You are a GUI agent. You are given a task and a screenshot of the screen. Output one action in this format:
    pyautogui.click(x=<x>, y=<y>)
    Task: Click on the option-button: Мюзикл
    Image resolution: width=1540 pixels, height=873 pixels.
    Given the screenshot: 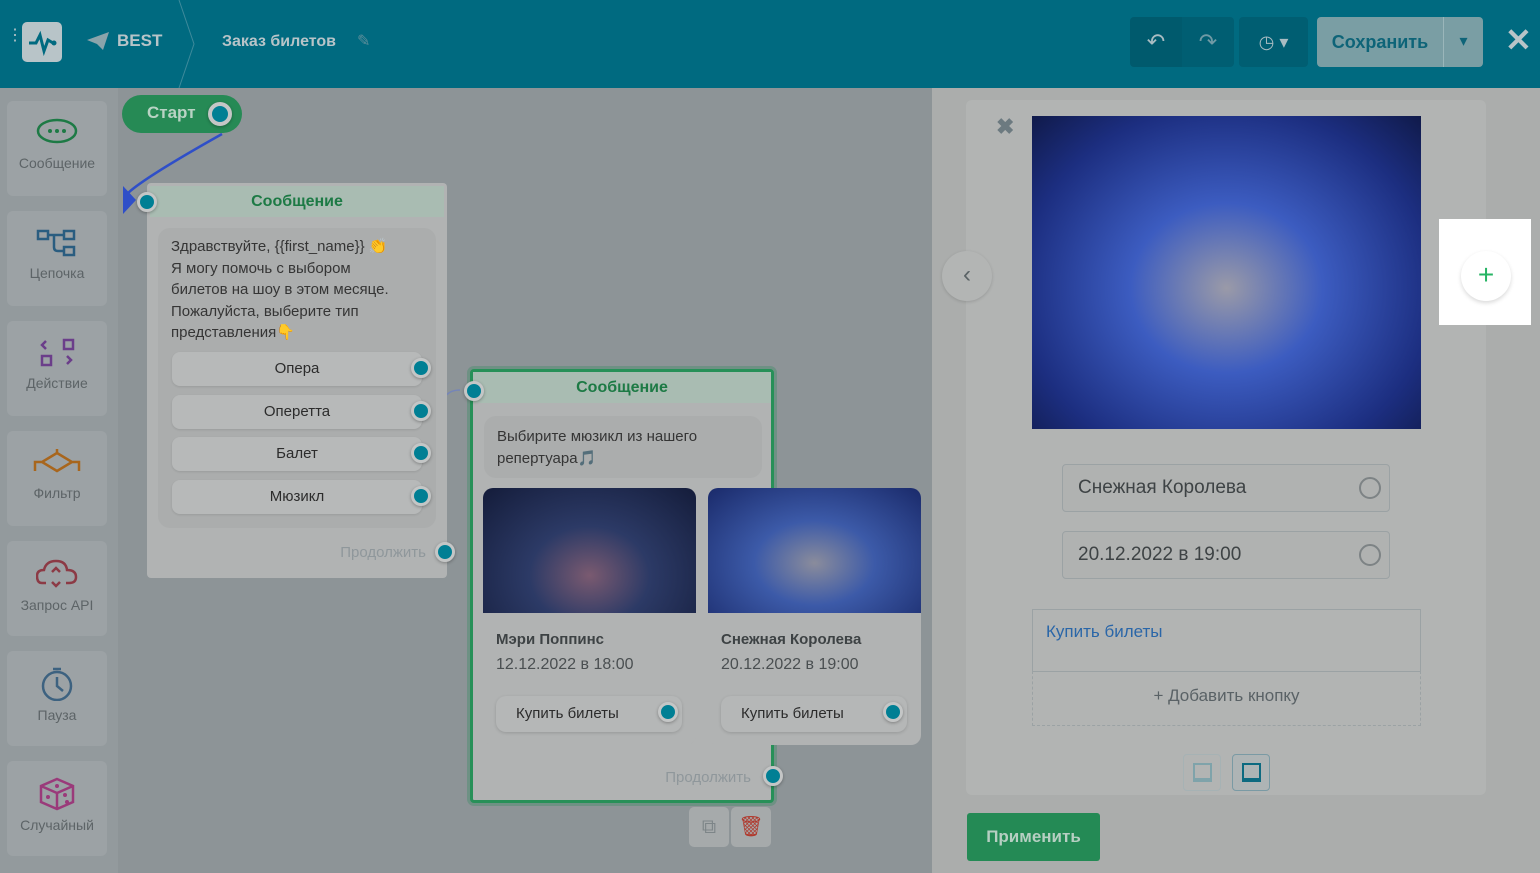 What is the action you would take?
    pyautogui.click(x=301, y=497)
    